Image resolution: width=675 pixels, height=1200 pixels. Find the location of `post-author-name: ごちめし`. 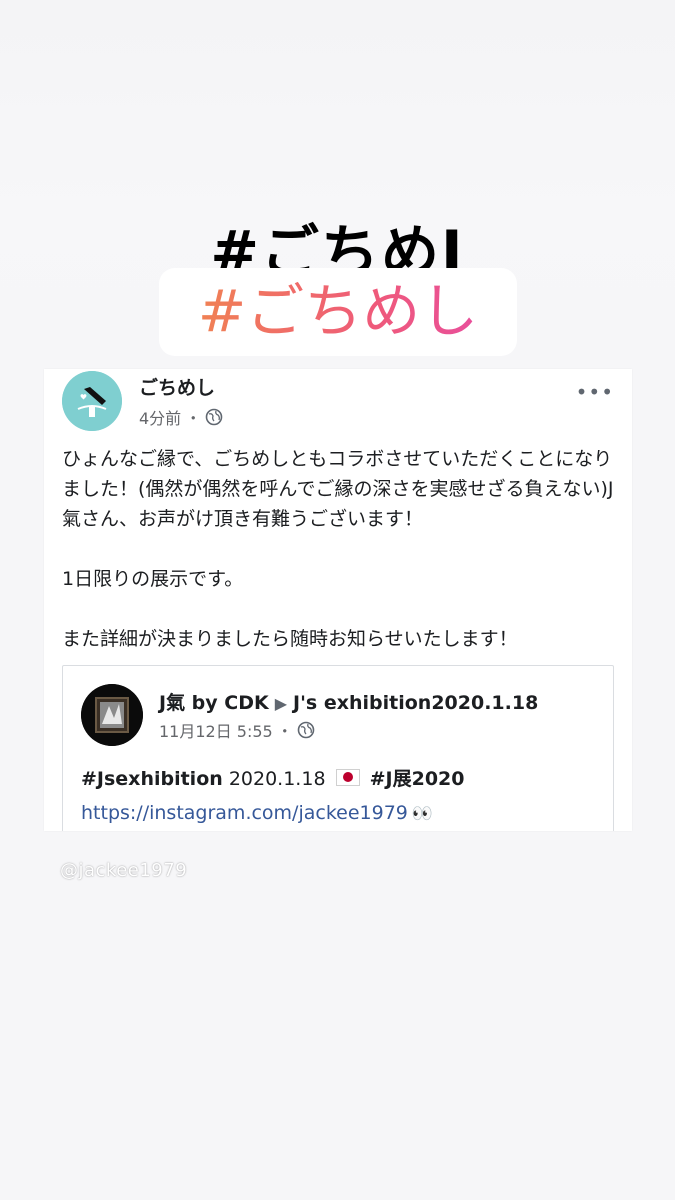

post-author-name: ごちめし is located at coordinates (177, 386).